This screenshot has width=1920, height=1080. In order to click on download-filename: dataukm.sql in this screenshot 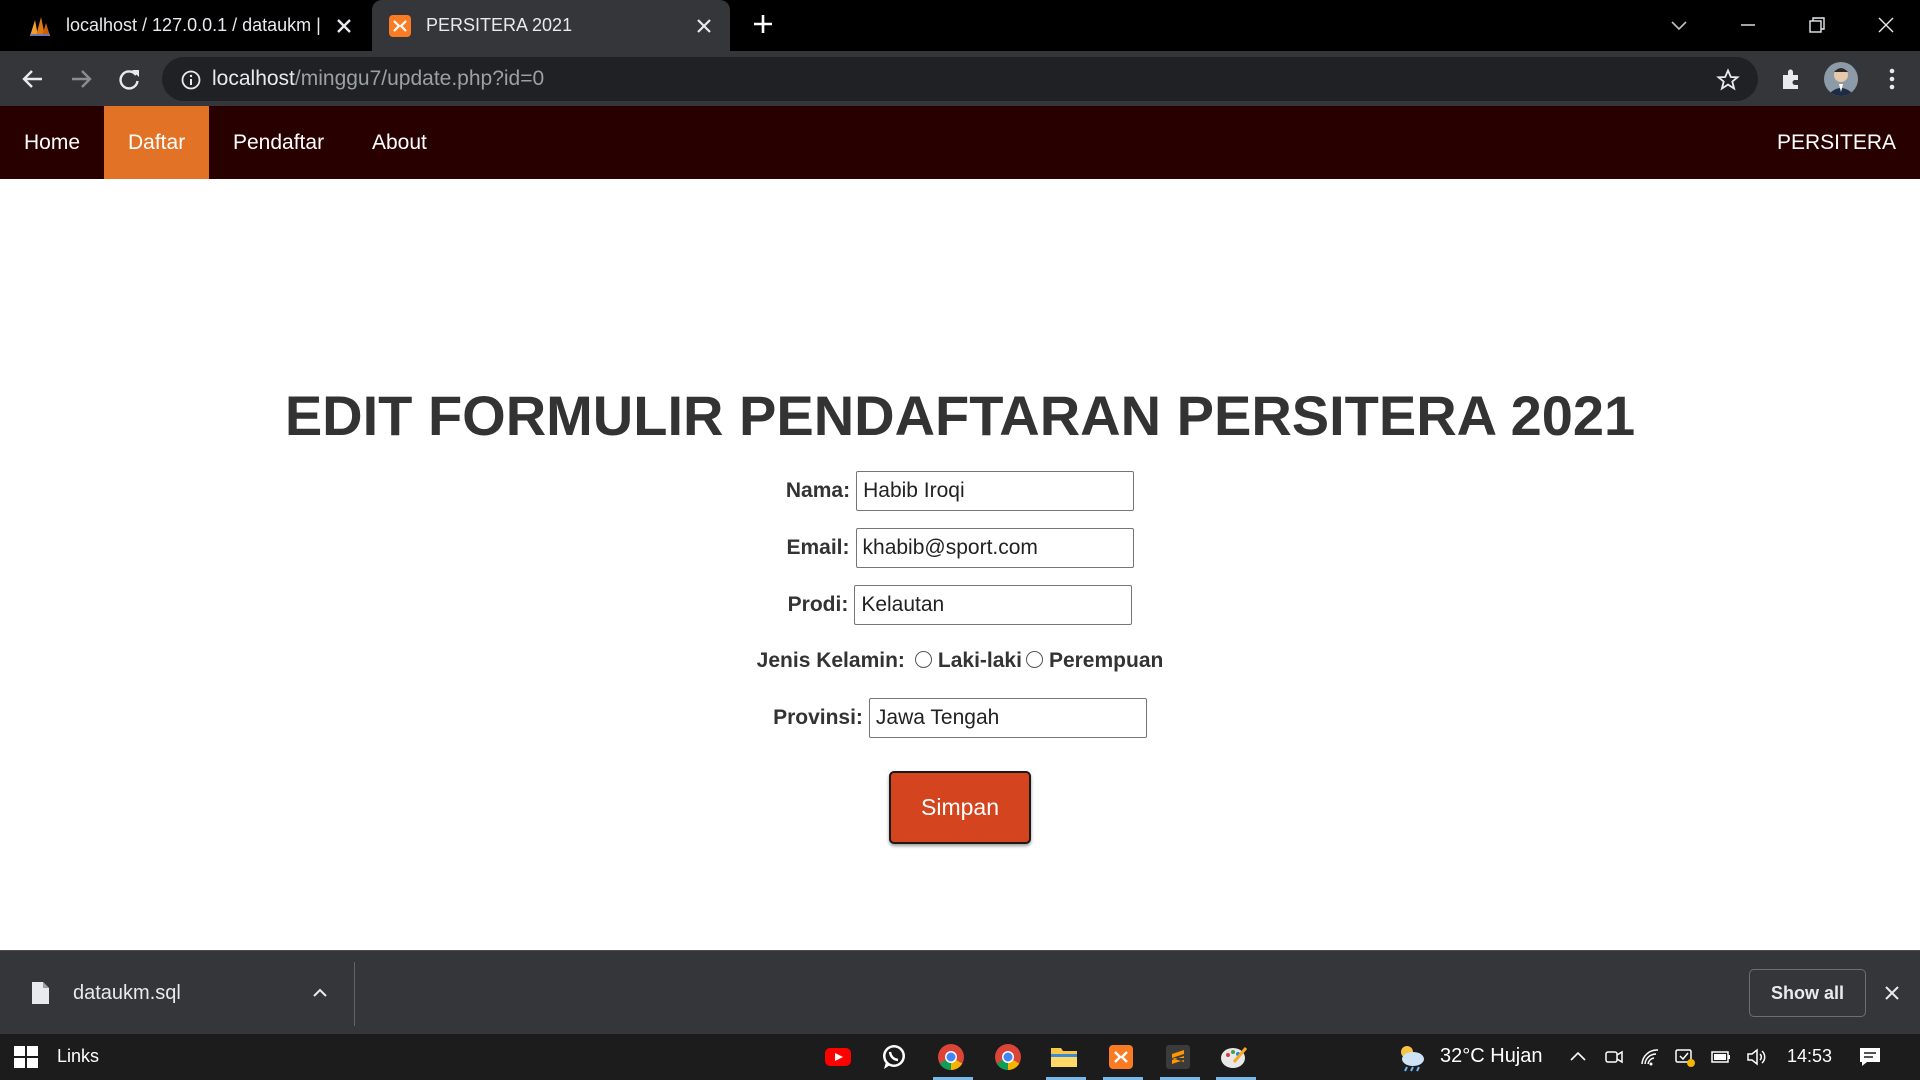, I will do `click(127, 993)`.